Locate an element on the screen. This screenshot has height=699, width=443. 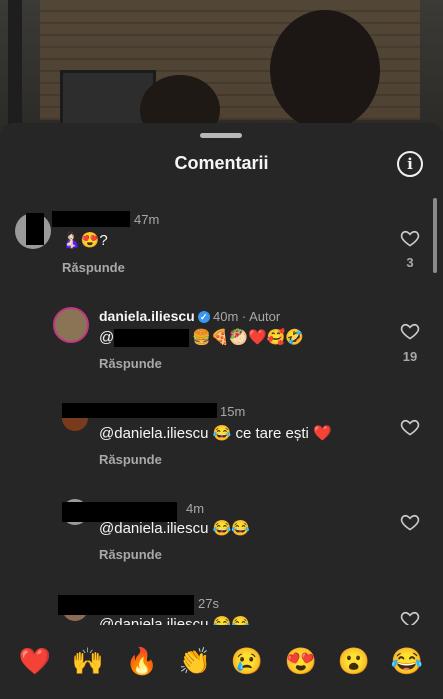
emoji-reaction-bar: ❤️ 🙌 🔥 👏 😢 😍 😮 😂 is located at coordinates (221, 662).